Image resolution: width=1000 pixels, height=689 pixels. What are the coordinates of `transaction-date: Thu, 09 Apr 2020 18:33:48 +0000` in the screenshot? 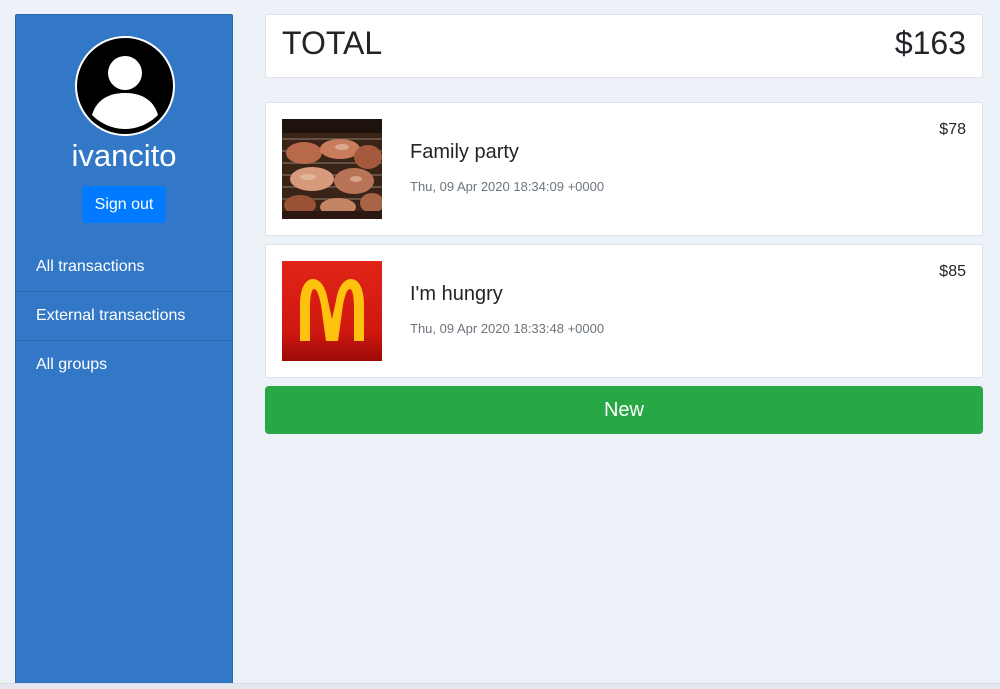 It's located at (507, 328).